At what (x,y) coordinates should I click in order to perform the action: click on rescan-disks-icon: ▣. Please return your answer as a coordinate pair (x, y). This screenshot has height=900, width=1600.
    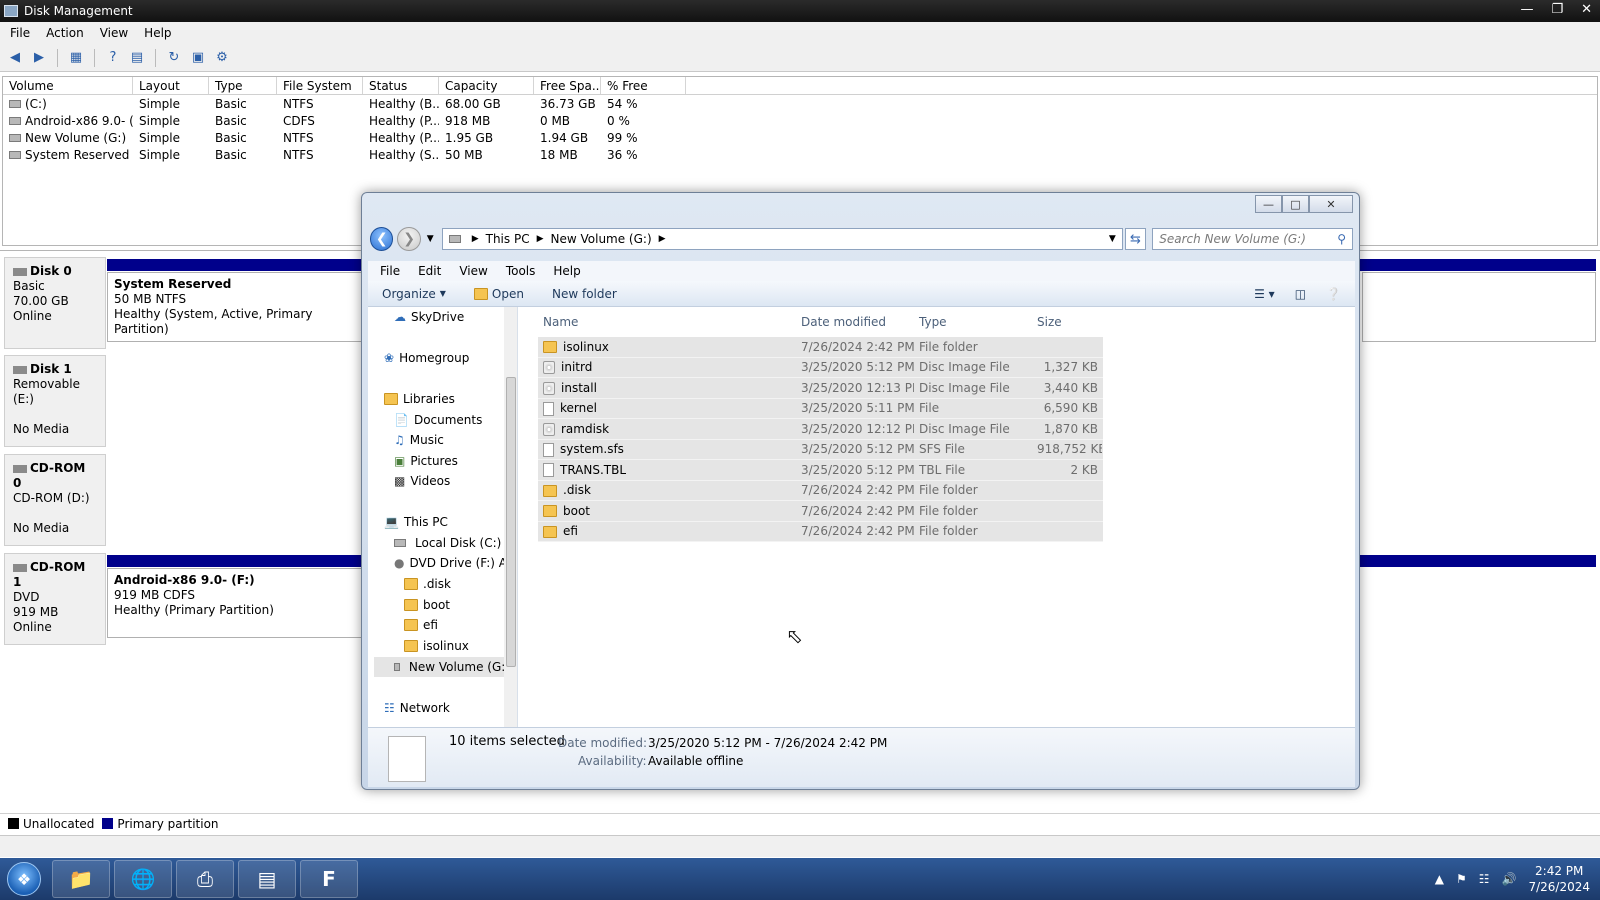
    Looking at the image, I should click on (198, 58).